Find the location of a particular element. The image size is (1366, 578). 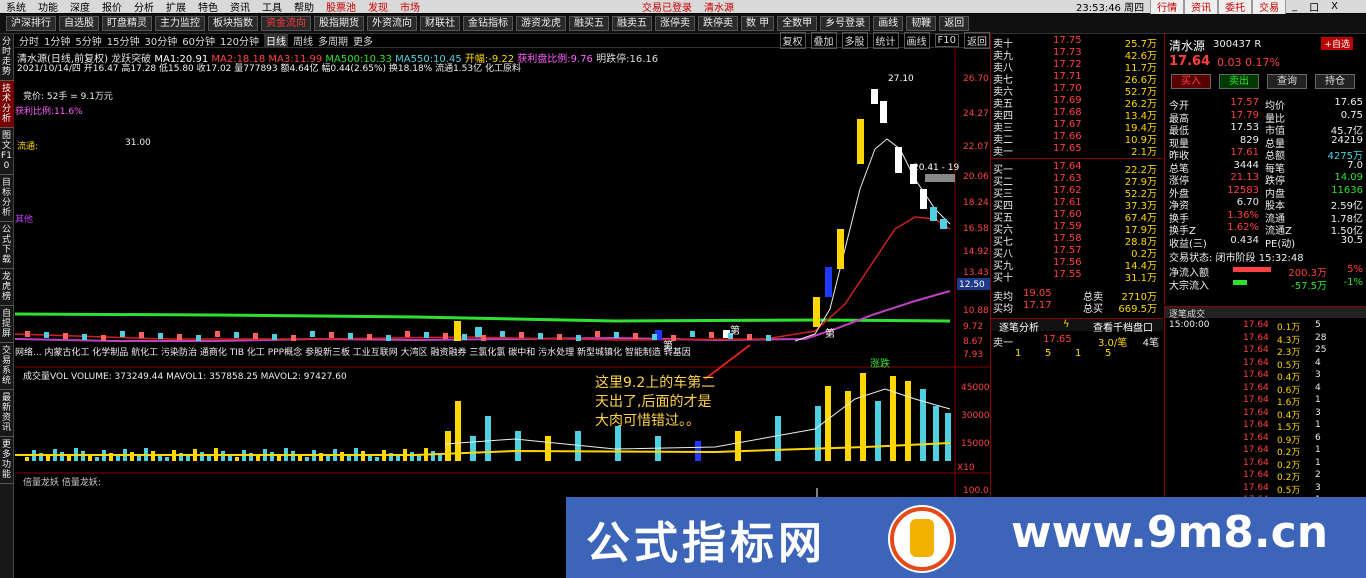

toolbar-button: 全数甲 is located at coordinates (797, 23).